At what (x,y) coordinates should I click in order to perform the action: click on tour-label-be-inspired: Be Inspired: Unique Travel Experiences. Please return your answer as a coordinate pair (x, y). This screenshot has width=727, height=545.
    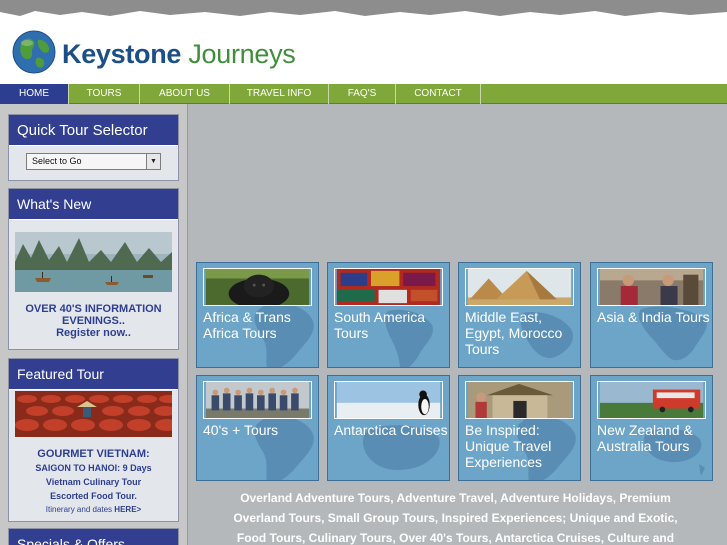
    Looking at the image, I should click on (508, 446).